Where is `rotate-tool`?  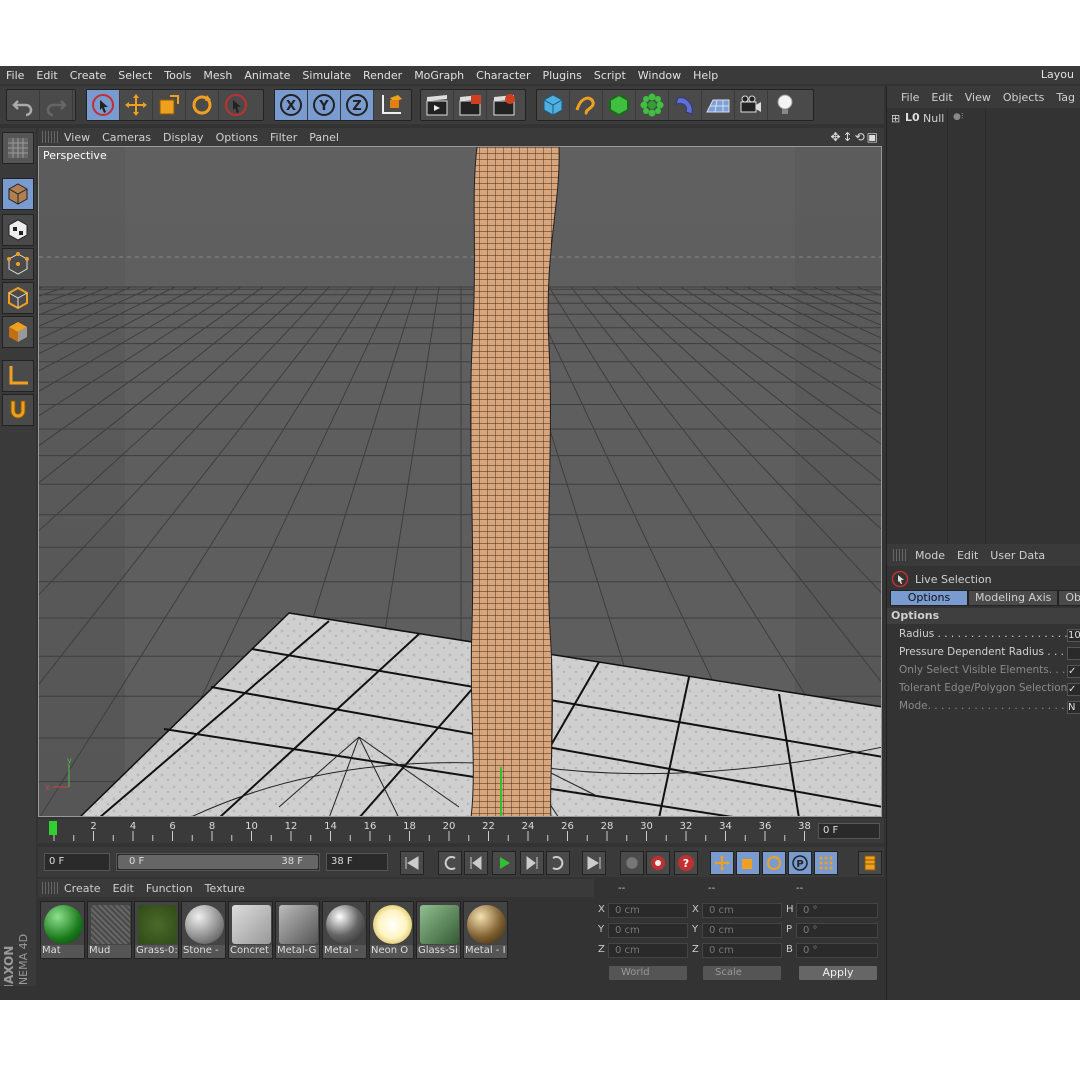
rotate-tool is located at coordinates (202, 105).